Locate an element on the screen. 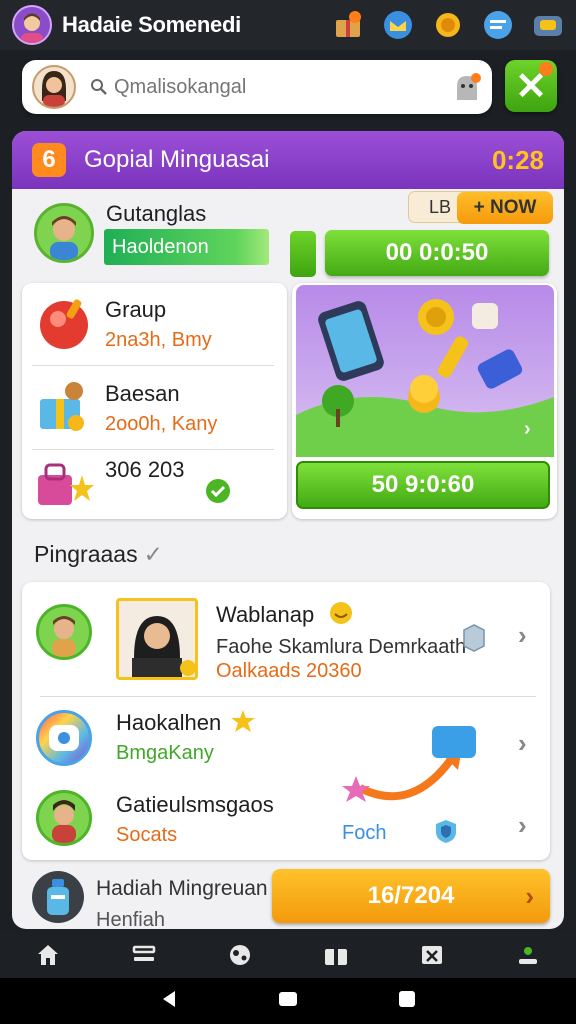 The image size is (576, 1024). list-icon is located at coordinates (144, 953).